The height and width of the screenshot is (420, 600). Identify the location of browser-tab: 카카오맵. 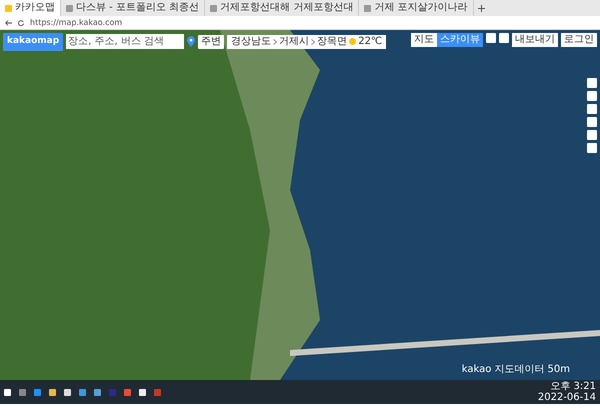
(30, 8).